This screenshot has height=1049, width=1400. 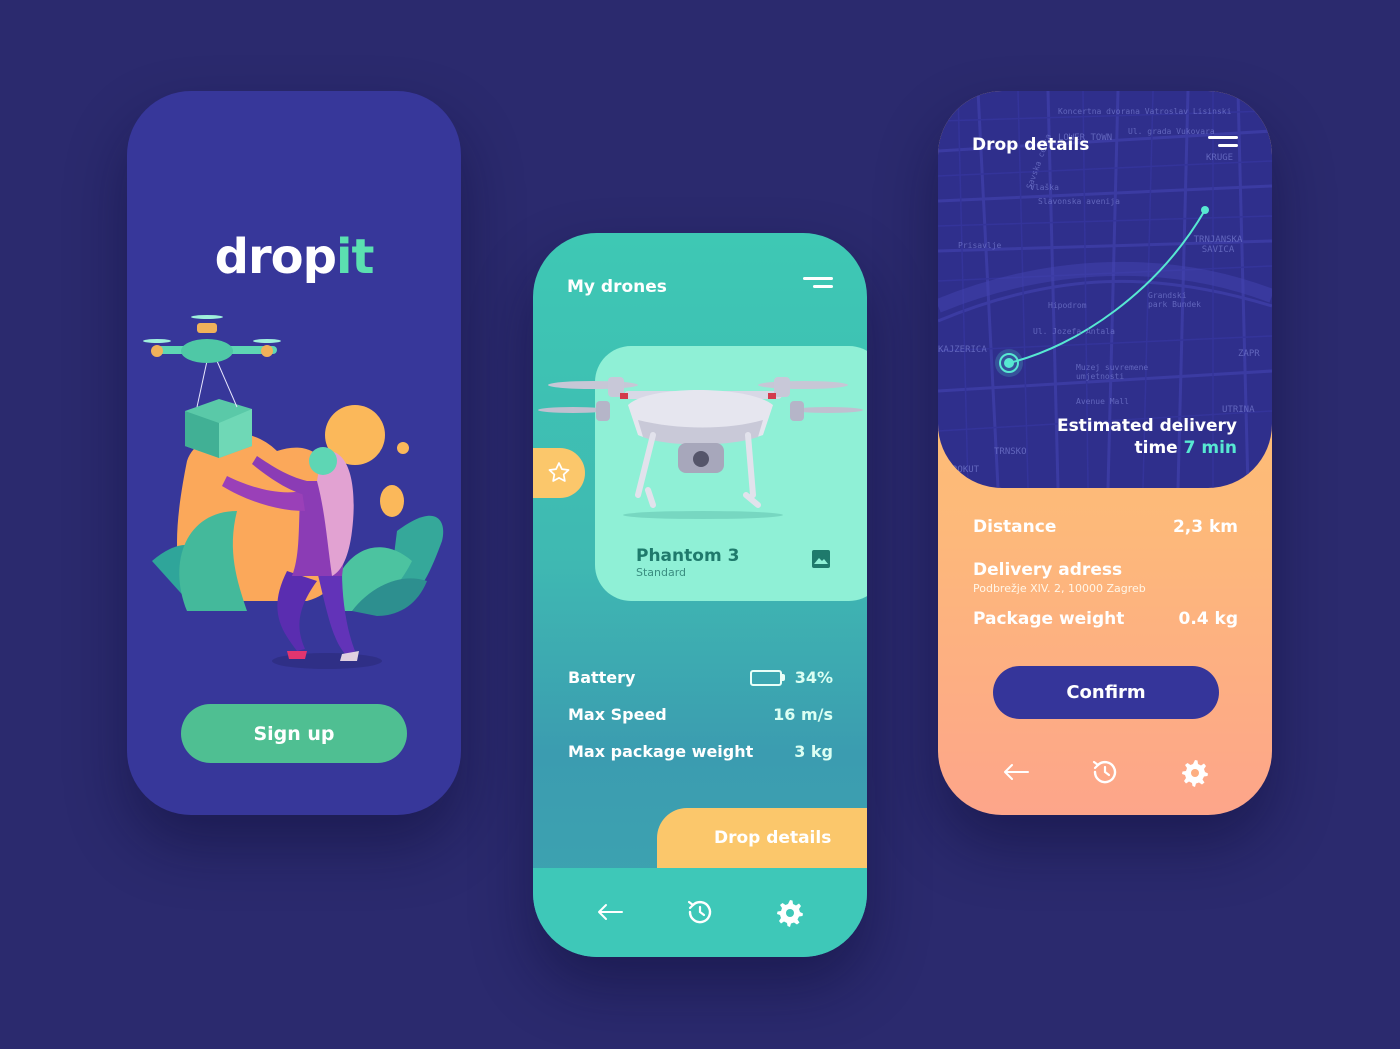 I want to click on address-value: Podbrežje XIV. 2, 10000 Zagreb, so click(x=1059, y=588).